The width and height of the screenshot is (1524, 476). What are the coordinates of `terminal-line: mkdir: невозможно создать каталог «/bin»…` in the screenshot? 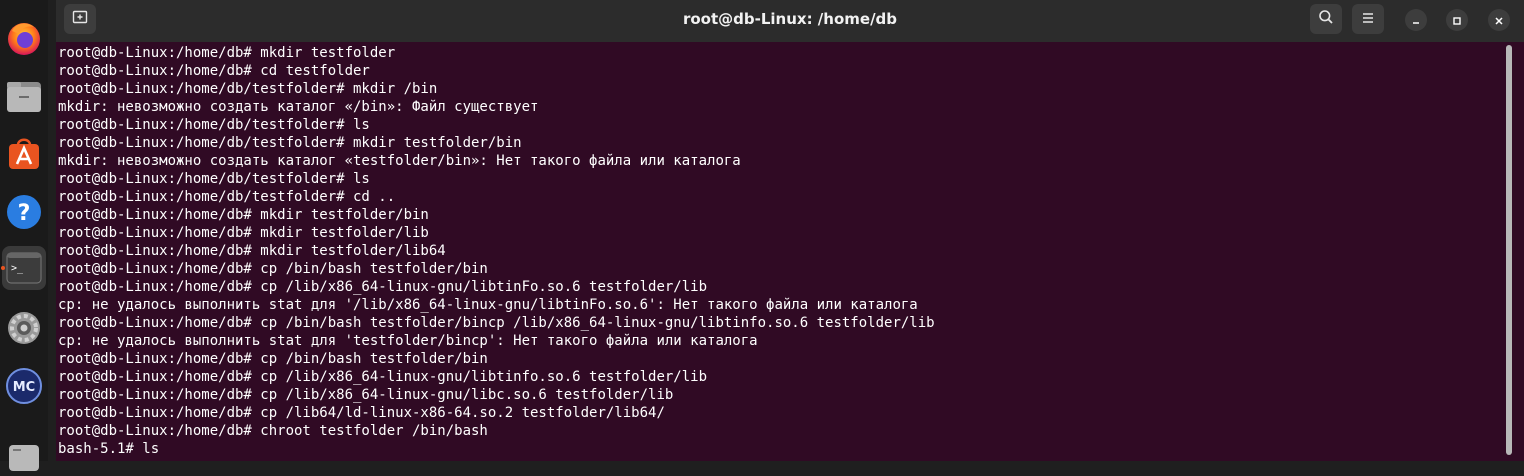 It's located at (298, 107).